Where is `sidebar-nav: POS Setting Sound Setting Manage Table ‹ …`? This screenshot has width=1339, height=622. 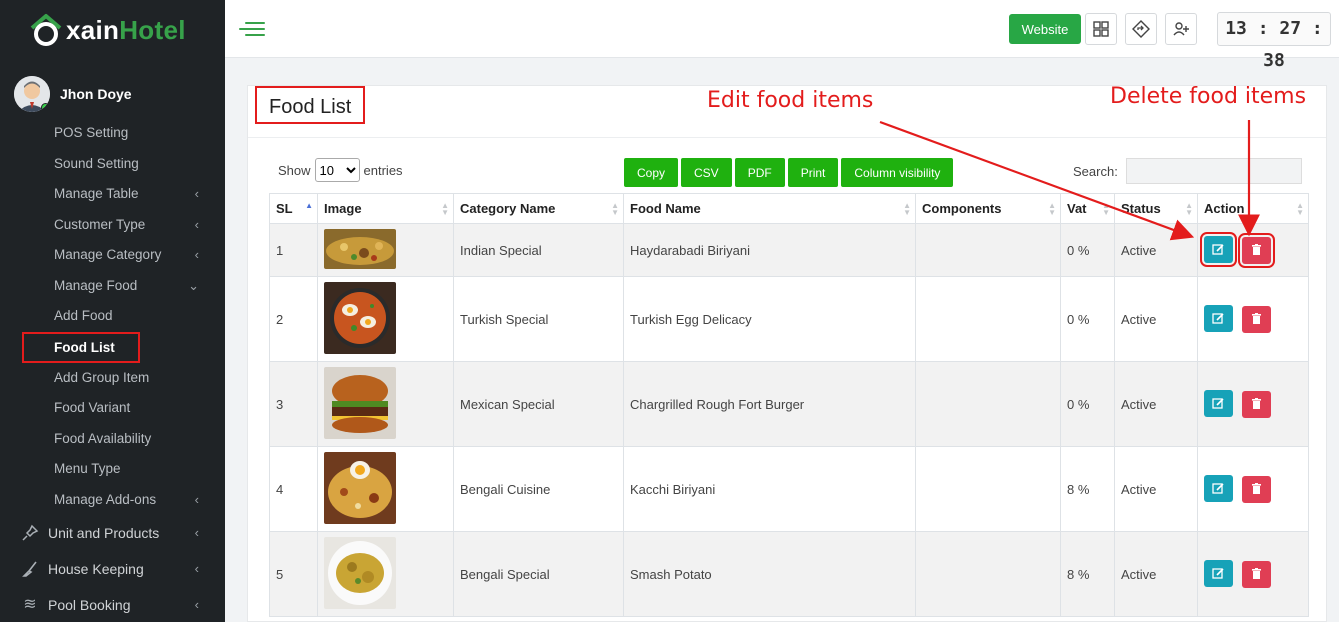 sidebar-nav: POS Setting Sound Setting Manage Table ‹ … is located at coordinates (112, 370).